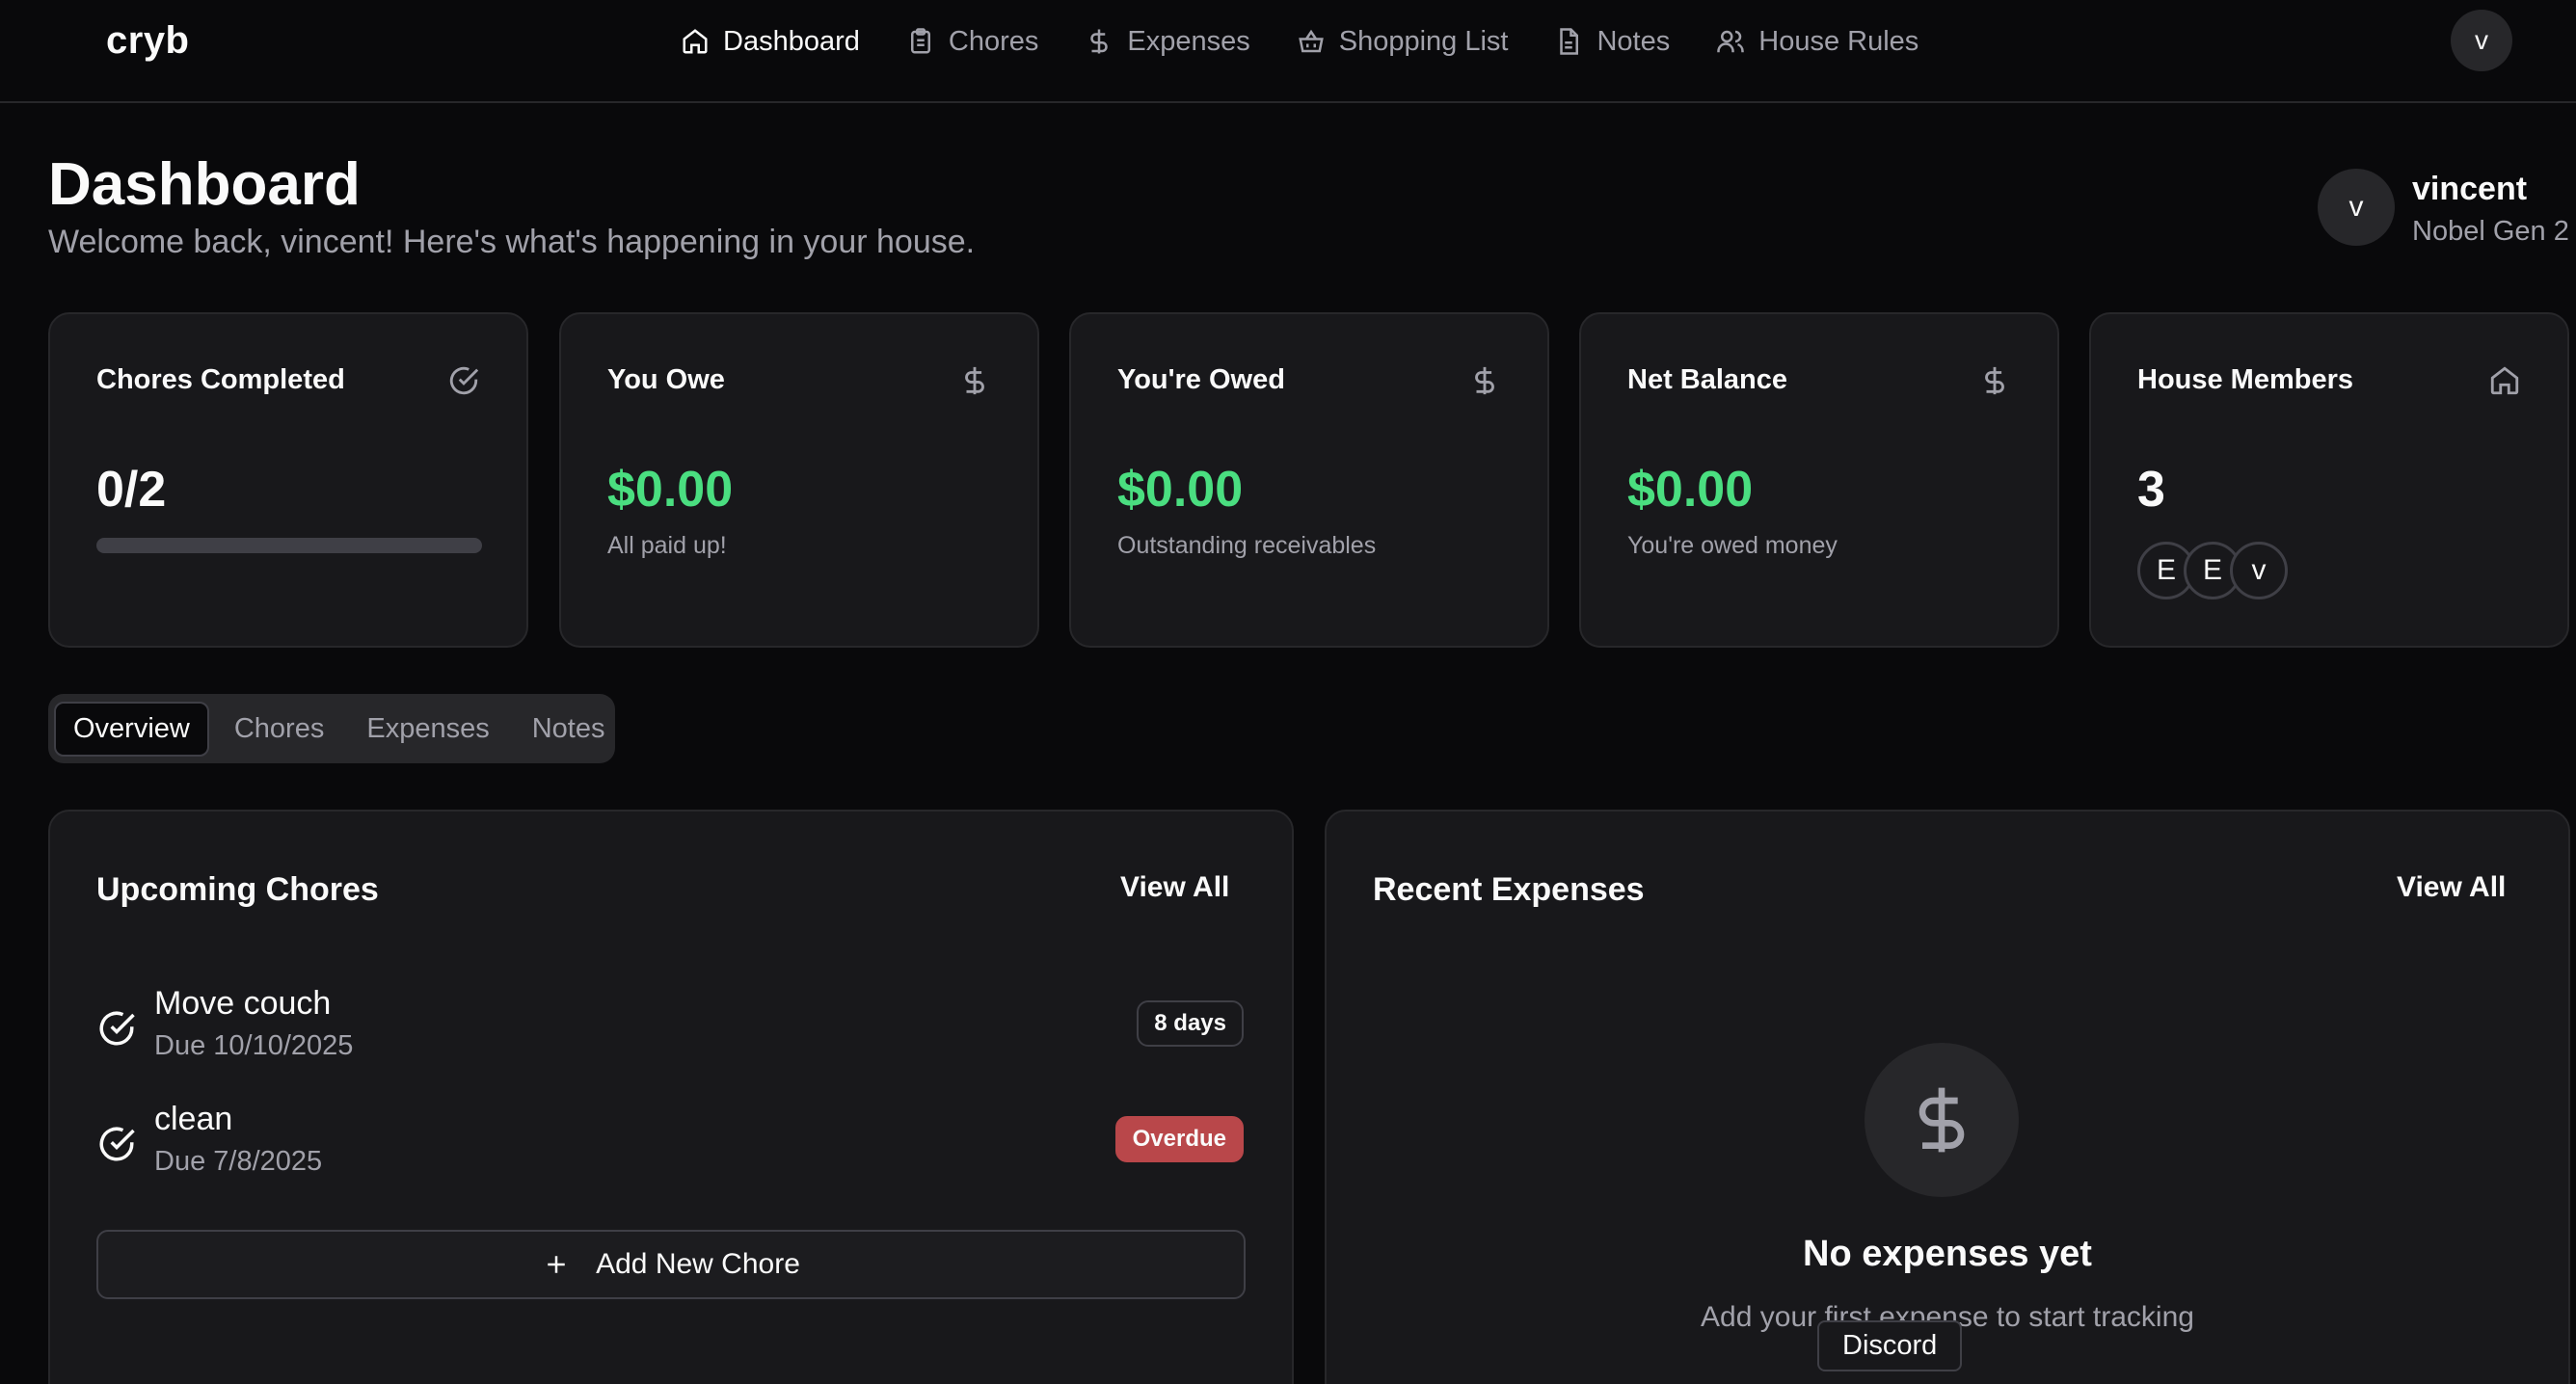  Describe the element at coordinates (799, 480) in the screenshot. I see `stat-card-you-owe: You Owe $0.00 All paid up!` at that location.